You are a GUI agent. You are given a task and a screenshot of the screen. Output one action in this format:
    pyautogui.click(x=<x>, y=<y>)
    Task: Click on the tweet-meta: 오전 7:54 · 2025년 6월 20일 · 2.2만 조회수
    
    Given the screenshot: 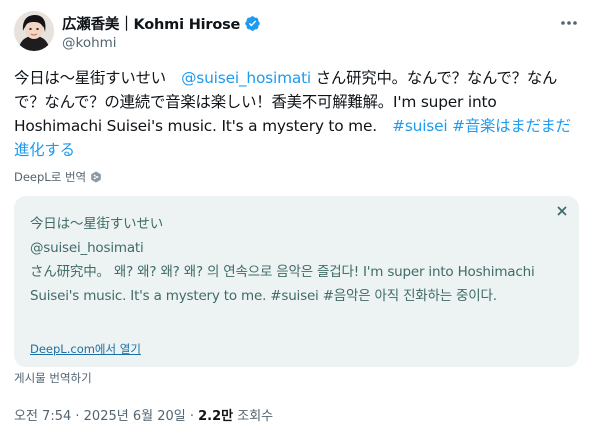 What is the action you would take?
    pyautogui.click(x=143, y=414)
    